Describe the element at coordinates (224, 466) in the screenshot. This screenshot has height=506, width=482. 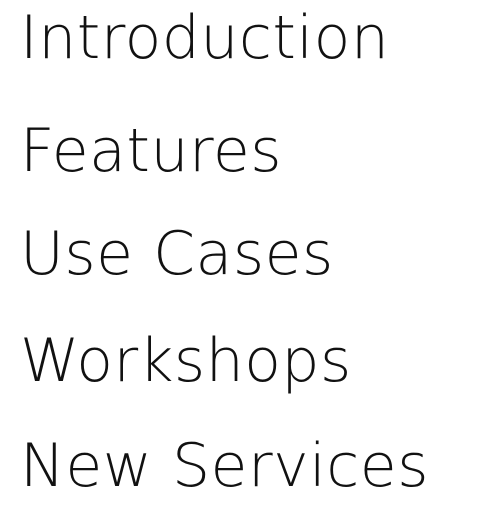
I see `menu-item-new-services: New Services` at that location.